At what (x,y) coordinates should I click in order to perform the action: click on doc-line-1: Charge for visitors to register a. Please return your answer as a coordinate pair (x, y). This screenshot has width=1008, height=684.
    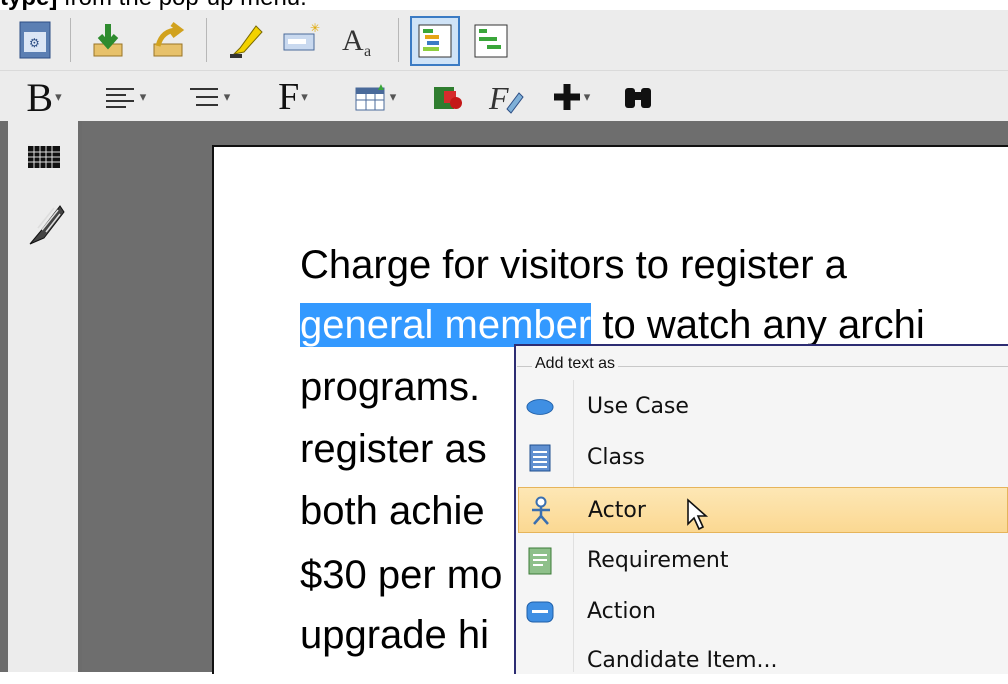
    Looking at the image, I should click on (573, 265).